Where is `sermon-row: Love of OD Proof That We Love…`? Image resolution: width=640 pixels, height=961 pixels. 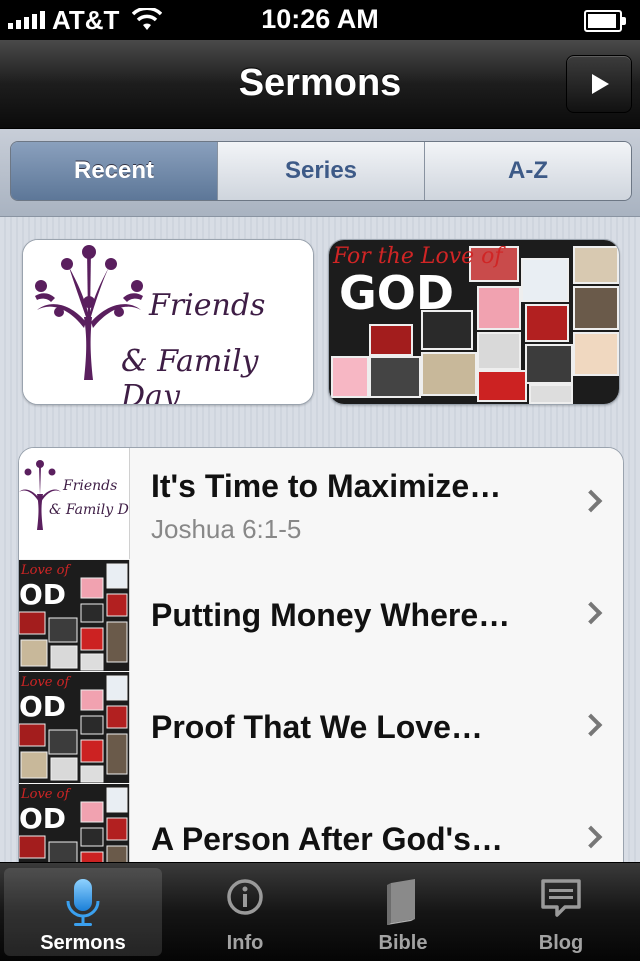 sermon-row: Love of OD Proof That We Love… is located at coordinates (321, 728).